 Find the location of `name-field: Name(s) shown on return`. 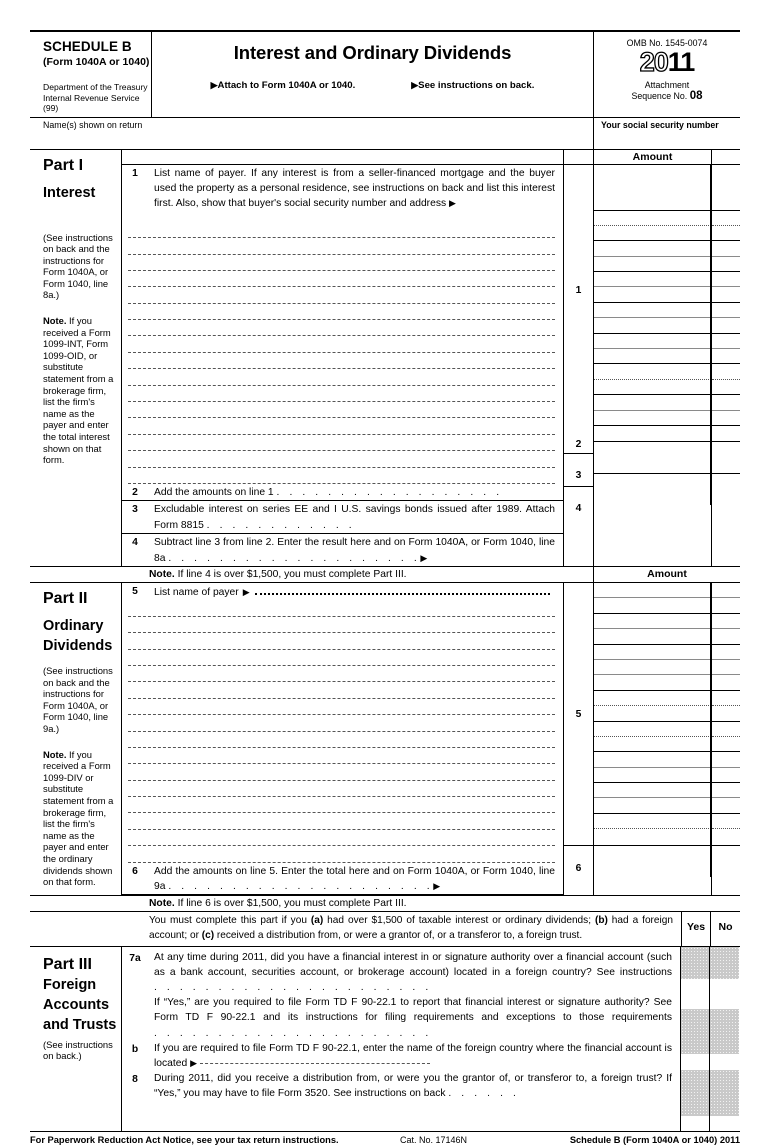

name-field: Name(s) shown on return is located at coordinates (312, 133).